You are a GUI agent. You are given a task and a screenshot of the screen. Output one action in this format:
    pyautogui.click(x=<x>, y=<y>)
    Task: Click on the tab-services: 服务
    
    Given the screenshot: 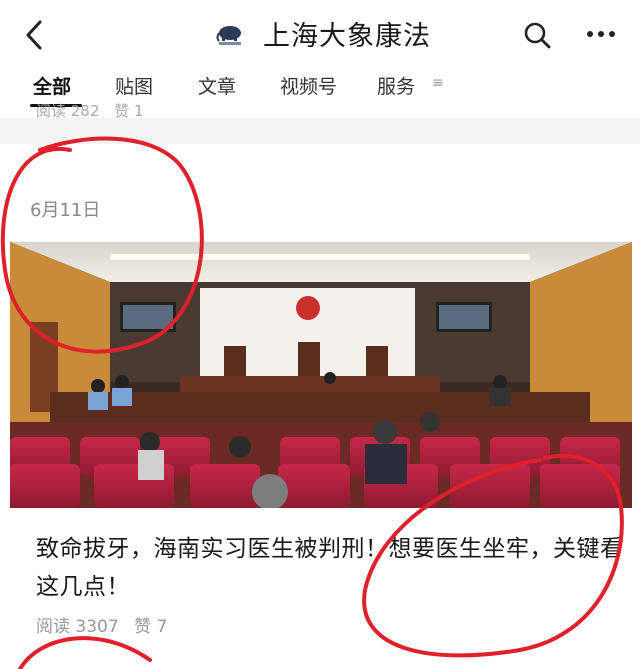 What is the action you would take?
    pyautogui.click(x=396, y=85)
    